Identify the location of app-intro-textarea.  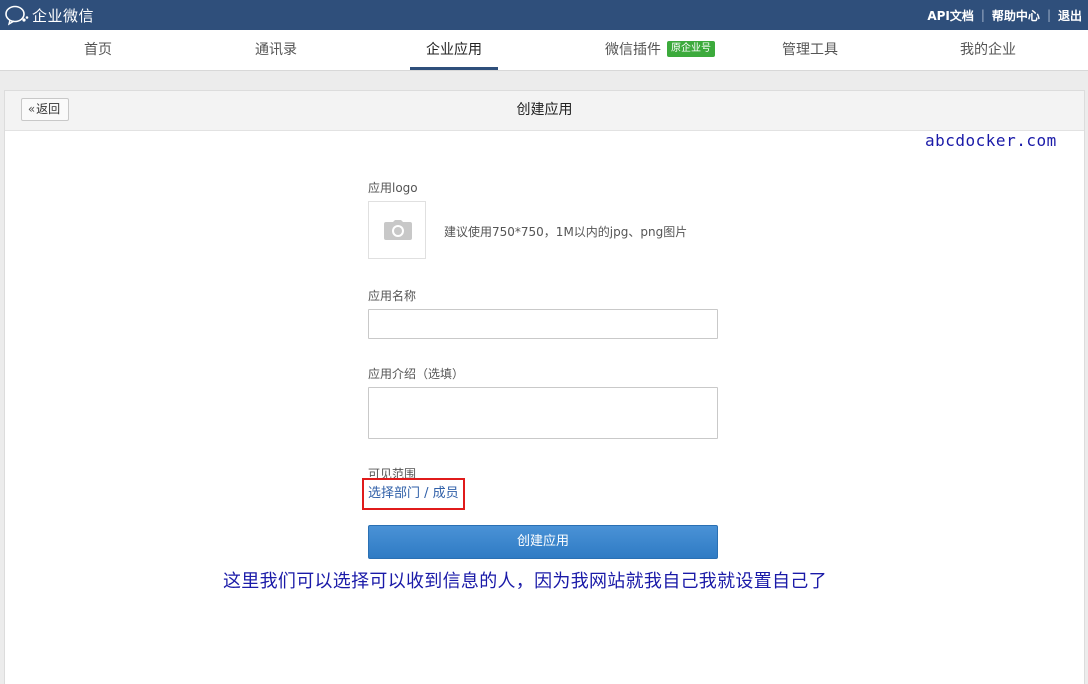
(543, 413).